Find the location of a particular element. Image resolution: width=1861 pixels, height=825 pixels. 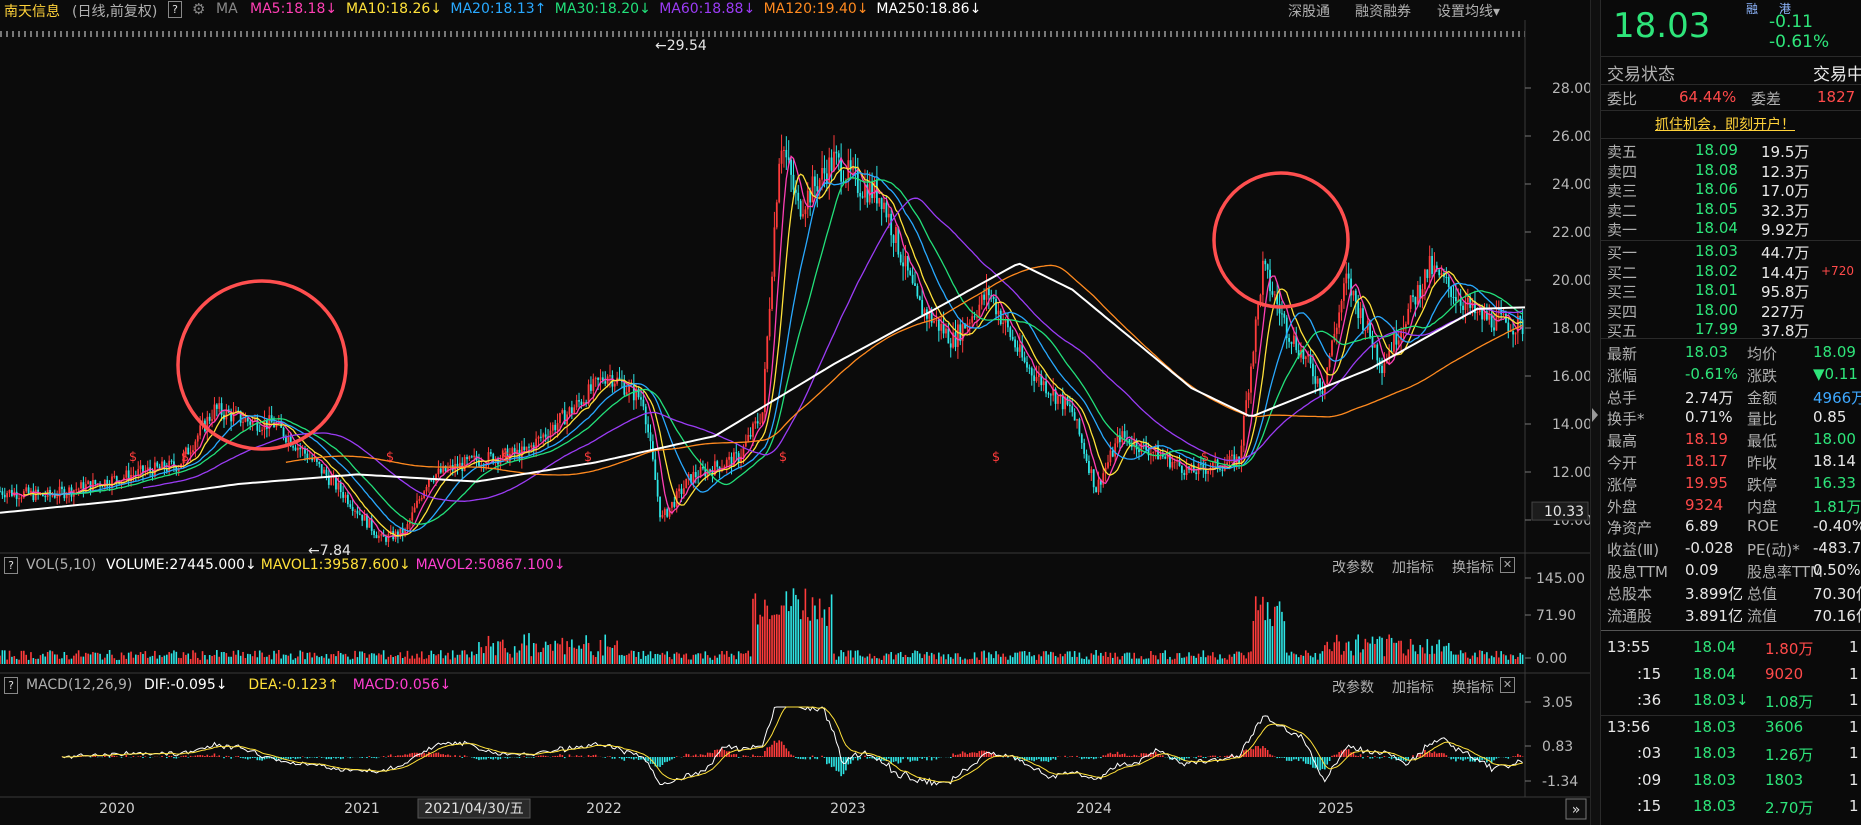

order-book-row: 卖五 18.09 19.5万 is located at coordinates (1731, 151).